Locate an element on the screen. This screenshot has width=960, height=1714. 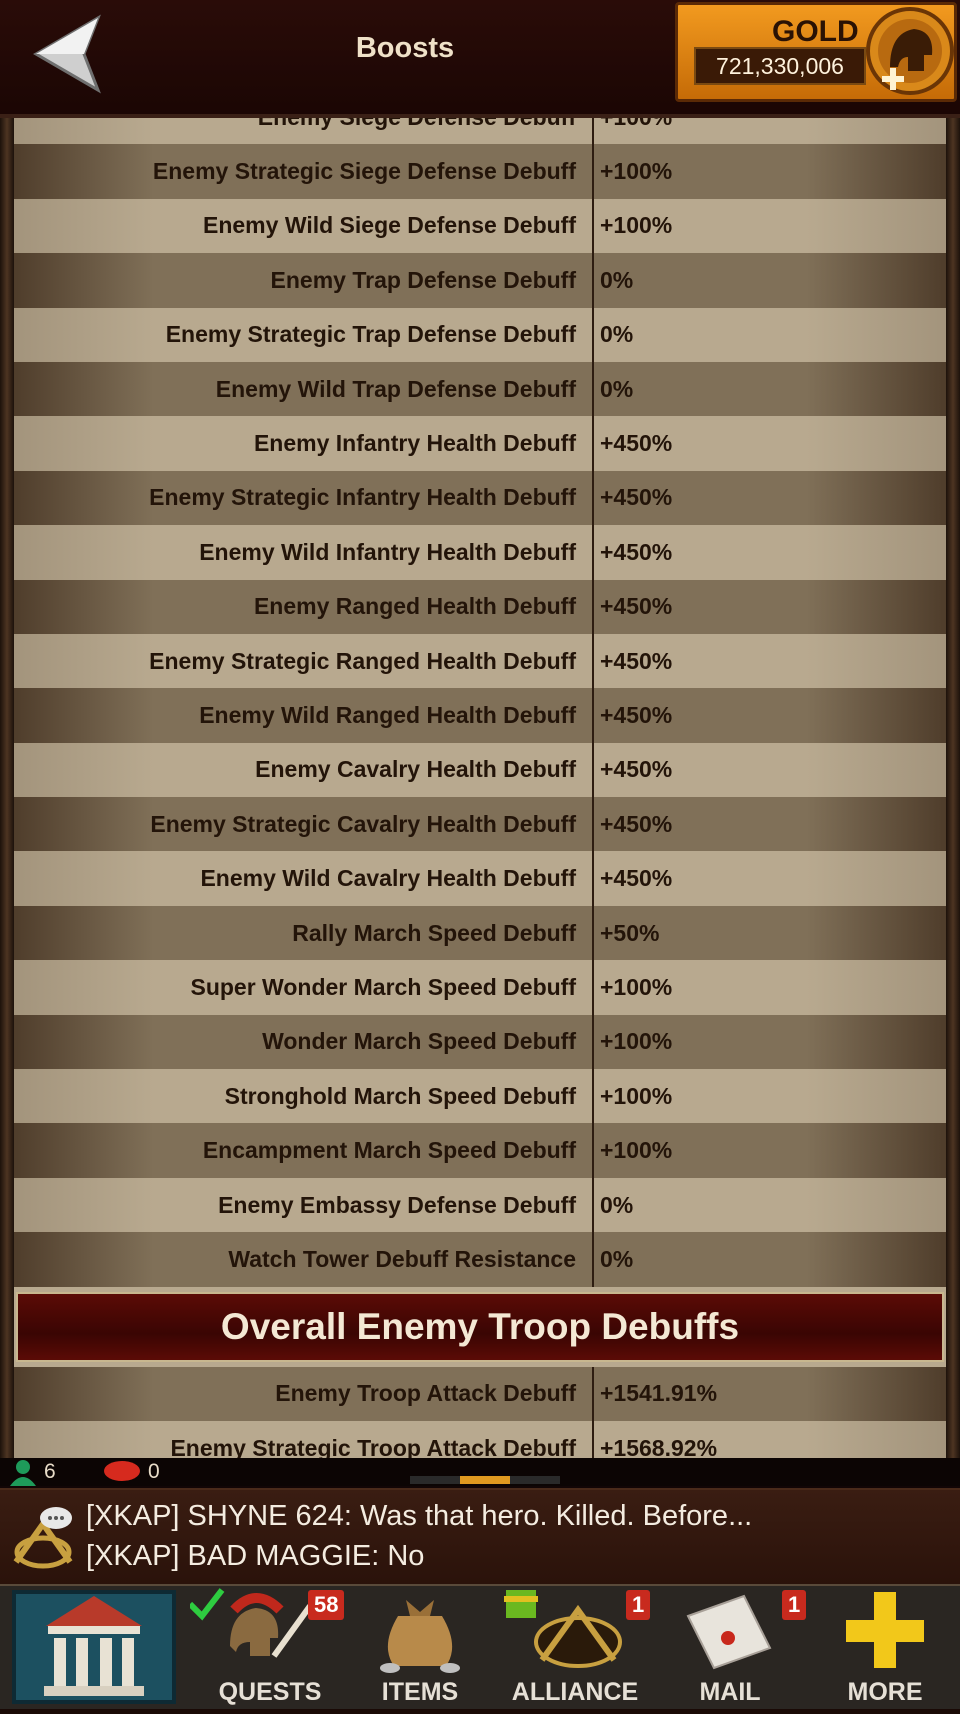
mail-badge: 1 is located at coordinates (794, 1605).